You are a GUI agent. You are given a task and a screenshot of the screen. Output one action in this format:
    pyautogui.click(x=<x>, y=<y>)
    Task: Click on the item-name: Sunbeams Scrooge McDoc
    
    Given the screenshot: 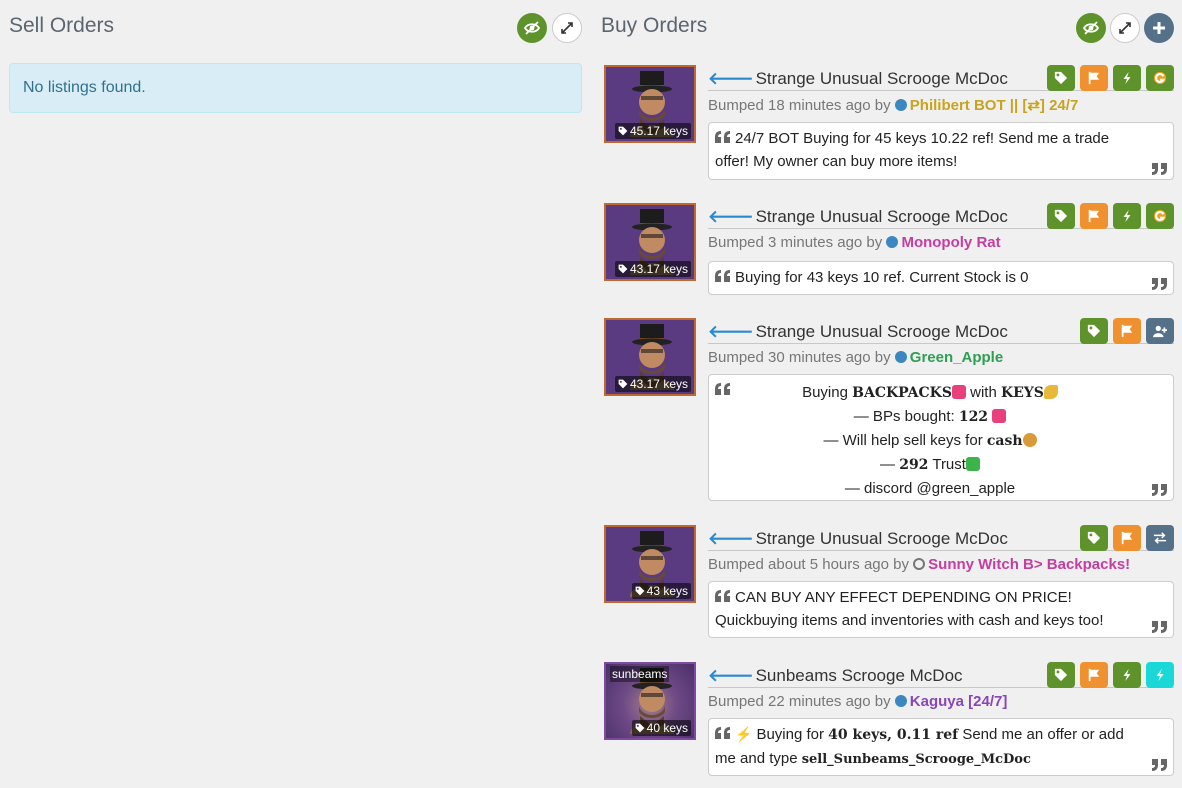 What is the action you would take?
    pyautogui.click(x=859, y=675)
    